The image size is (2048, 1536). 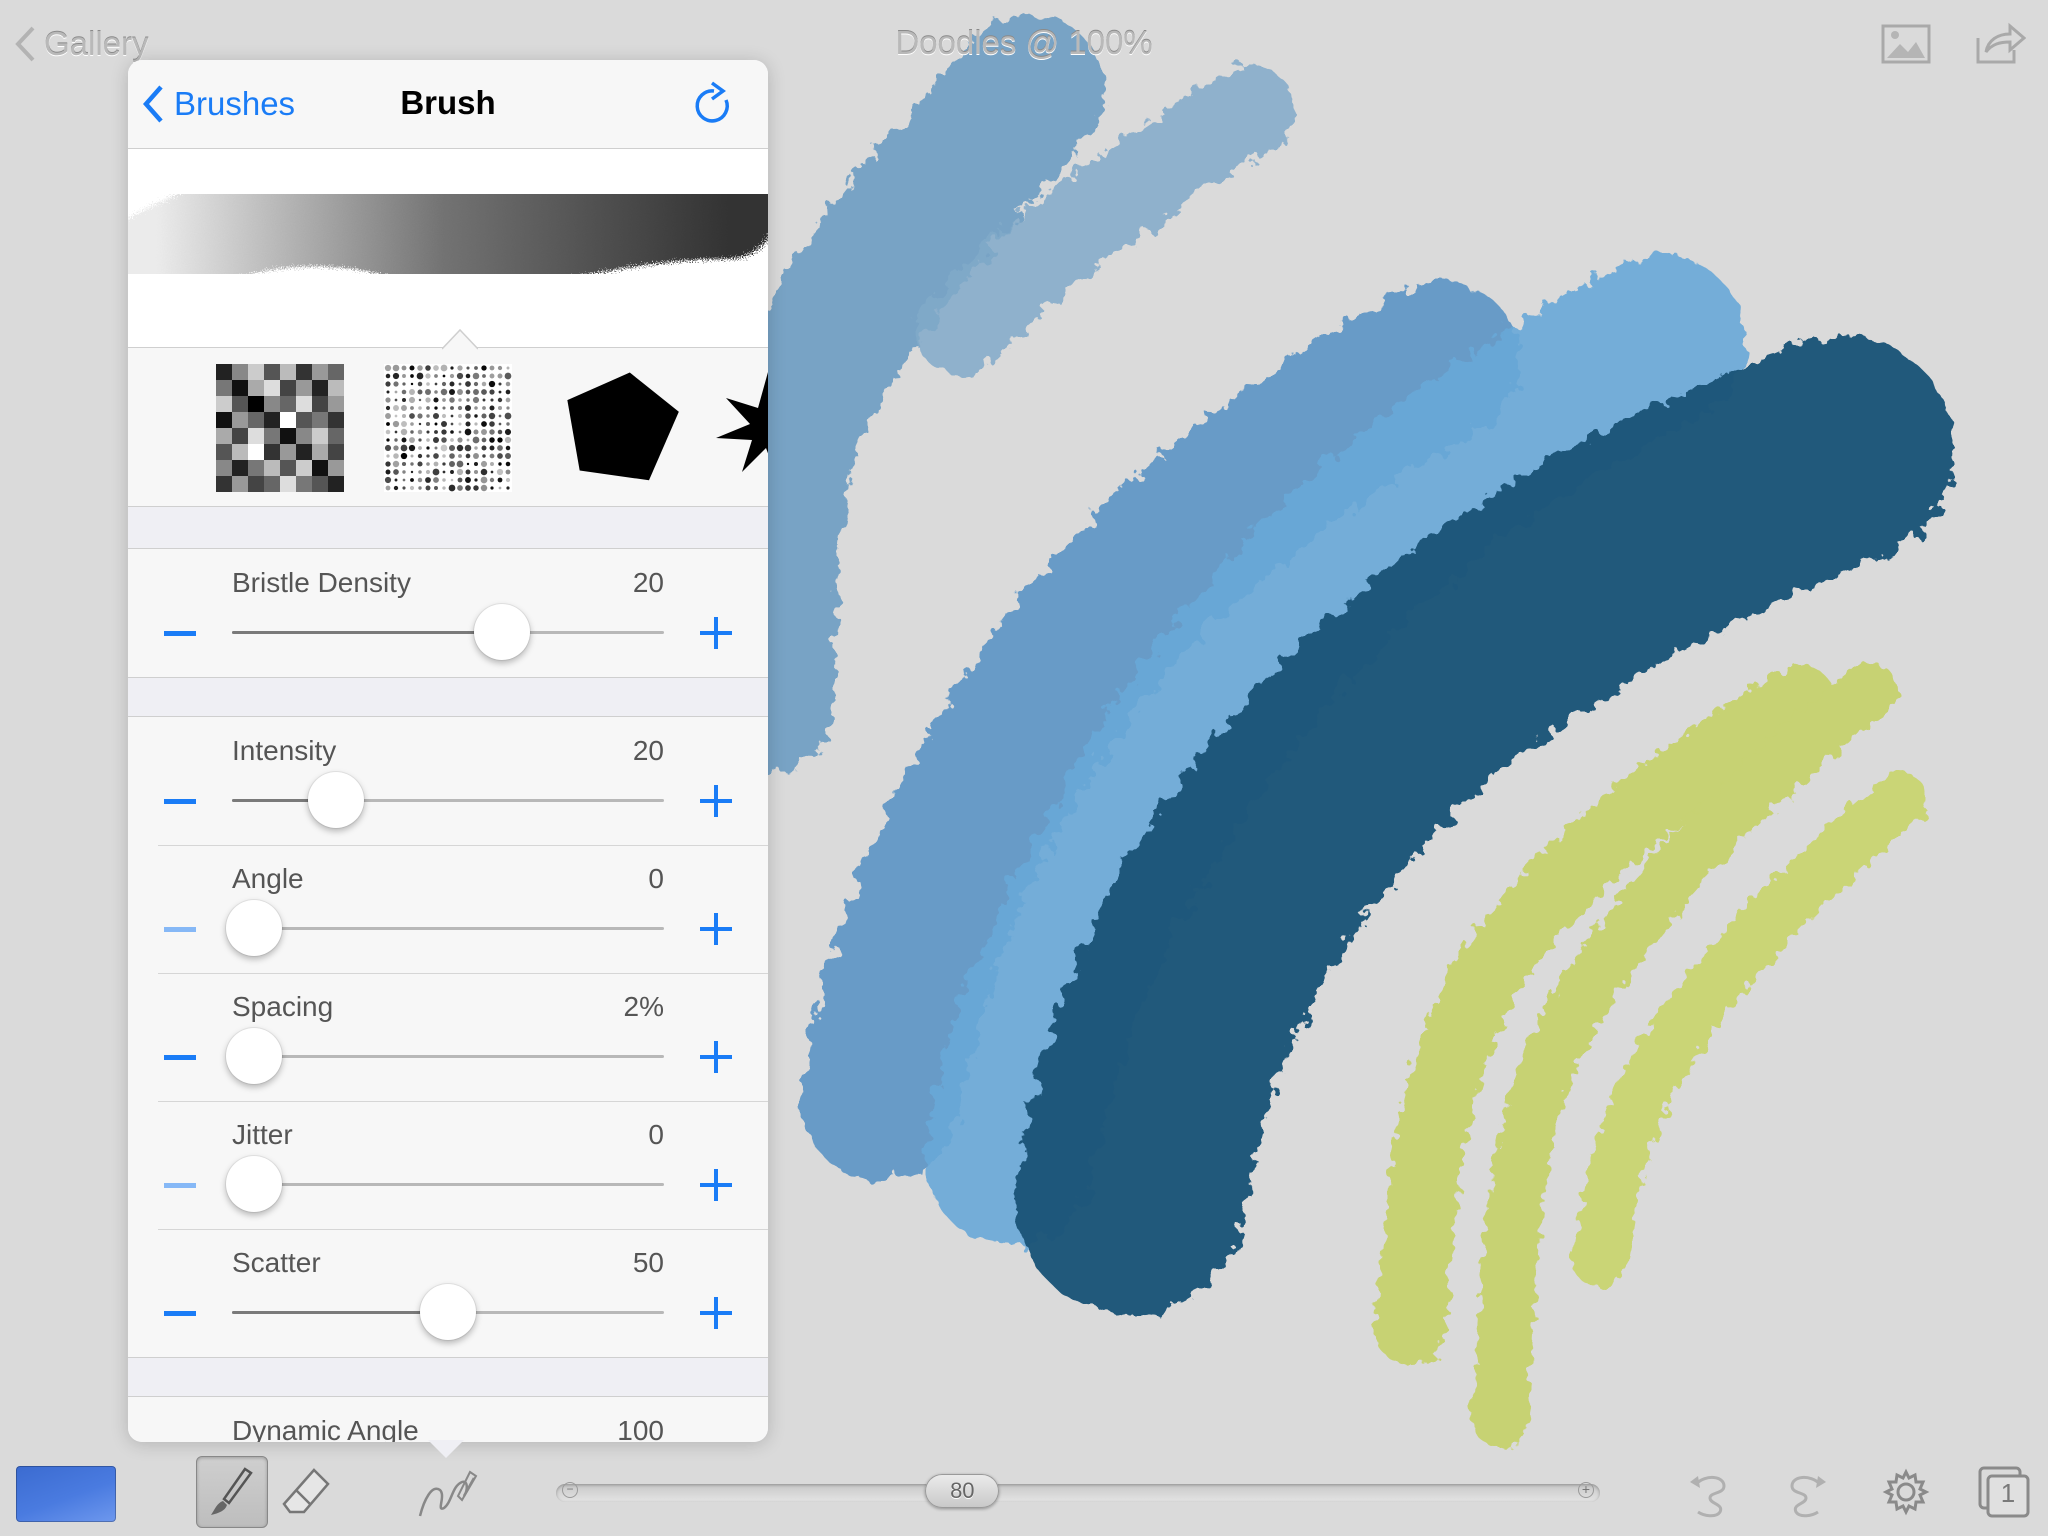 I want to click on brush-shape-picker, so click(x=448, y=427).